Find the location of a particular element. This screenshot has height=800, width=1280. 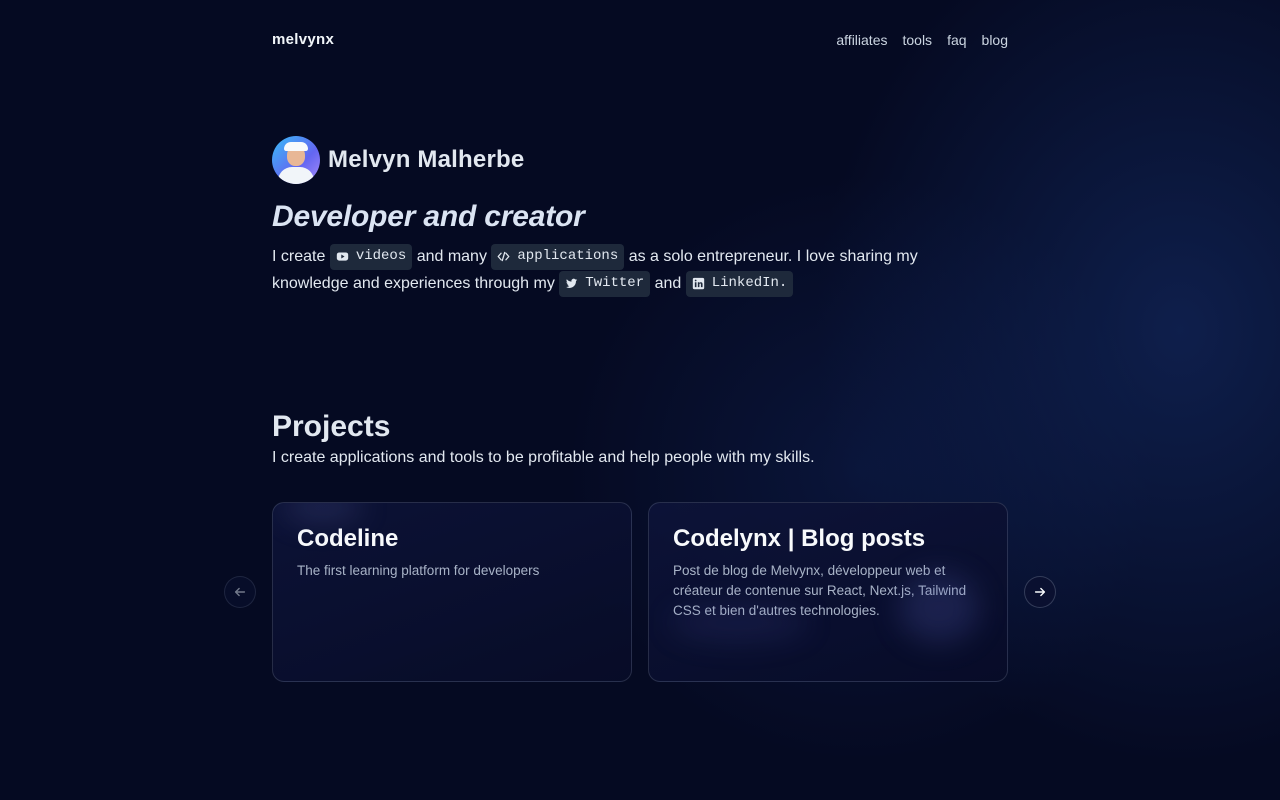

twitter-chip-label: Twitter is located at coordinates (615, 283).